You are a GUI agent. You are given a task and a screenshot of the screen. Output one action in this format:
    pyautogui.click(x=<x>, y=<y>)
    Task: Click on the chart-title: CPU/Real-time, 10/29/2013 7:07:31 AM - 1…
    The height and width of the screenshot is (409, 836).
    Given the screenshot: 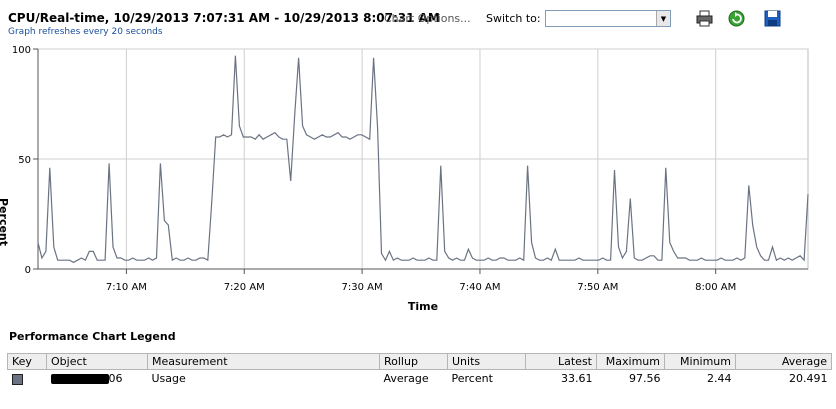 What is the action you would take?
    pyautogui.click(x=224, y=18)
    